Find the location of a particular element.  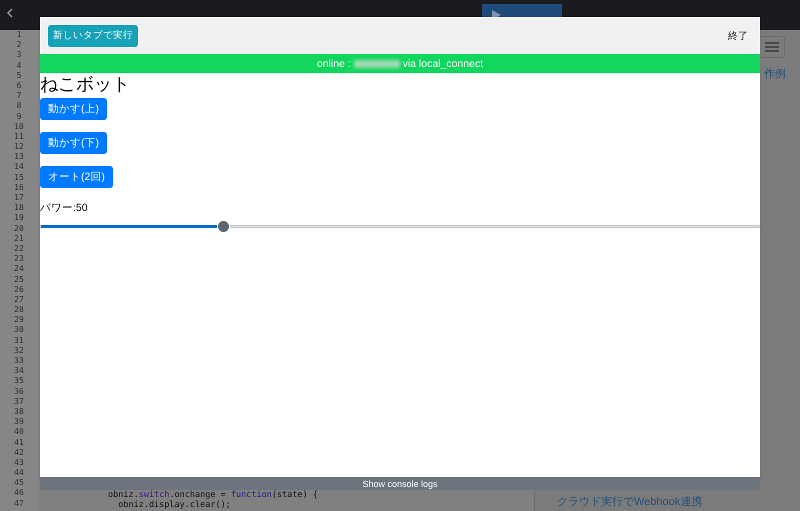

line-number: 33 is located at coordinates (19, 361).